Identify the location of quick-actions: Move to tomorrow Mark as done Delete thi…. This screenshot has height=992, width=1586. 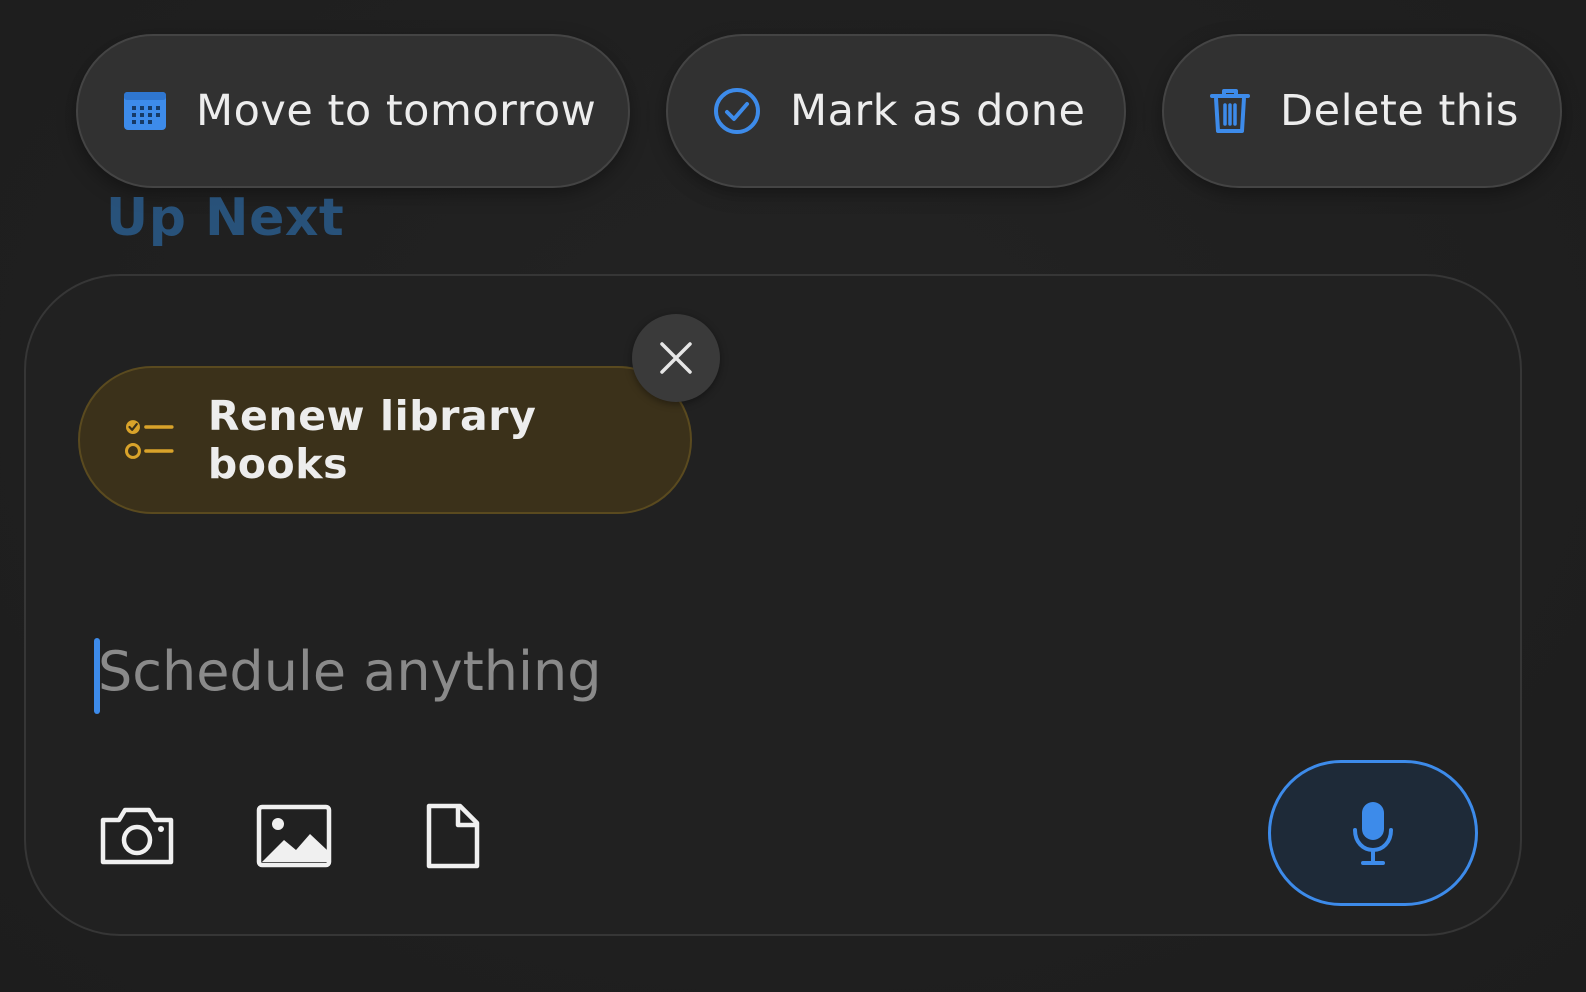
(831, 111).